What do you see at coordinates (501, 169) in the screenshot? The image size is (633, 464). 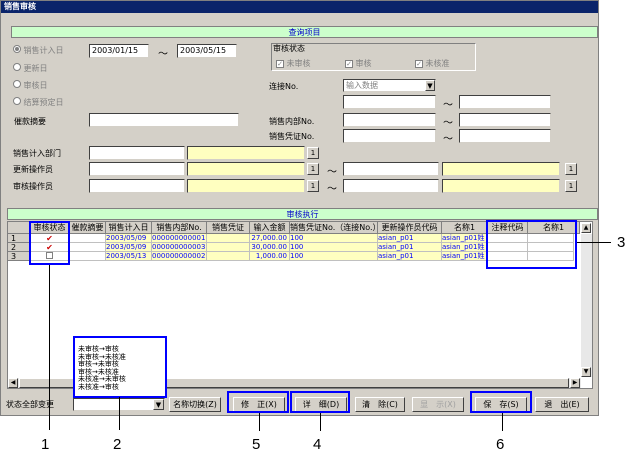 I see `update-operator-to-name` at bounding box center [501, 169].